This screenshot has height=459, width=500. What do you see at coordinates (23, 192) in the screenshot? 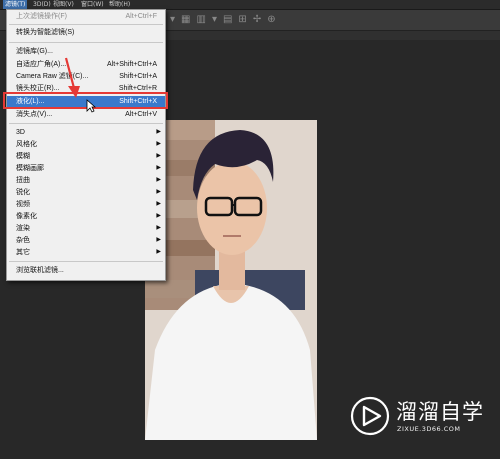
I see `menu-item-label: 锐化` at bounding box center [23, 192].